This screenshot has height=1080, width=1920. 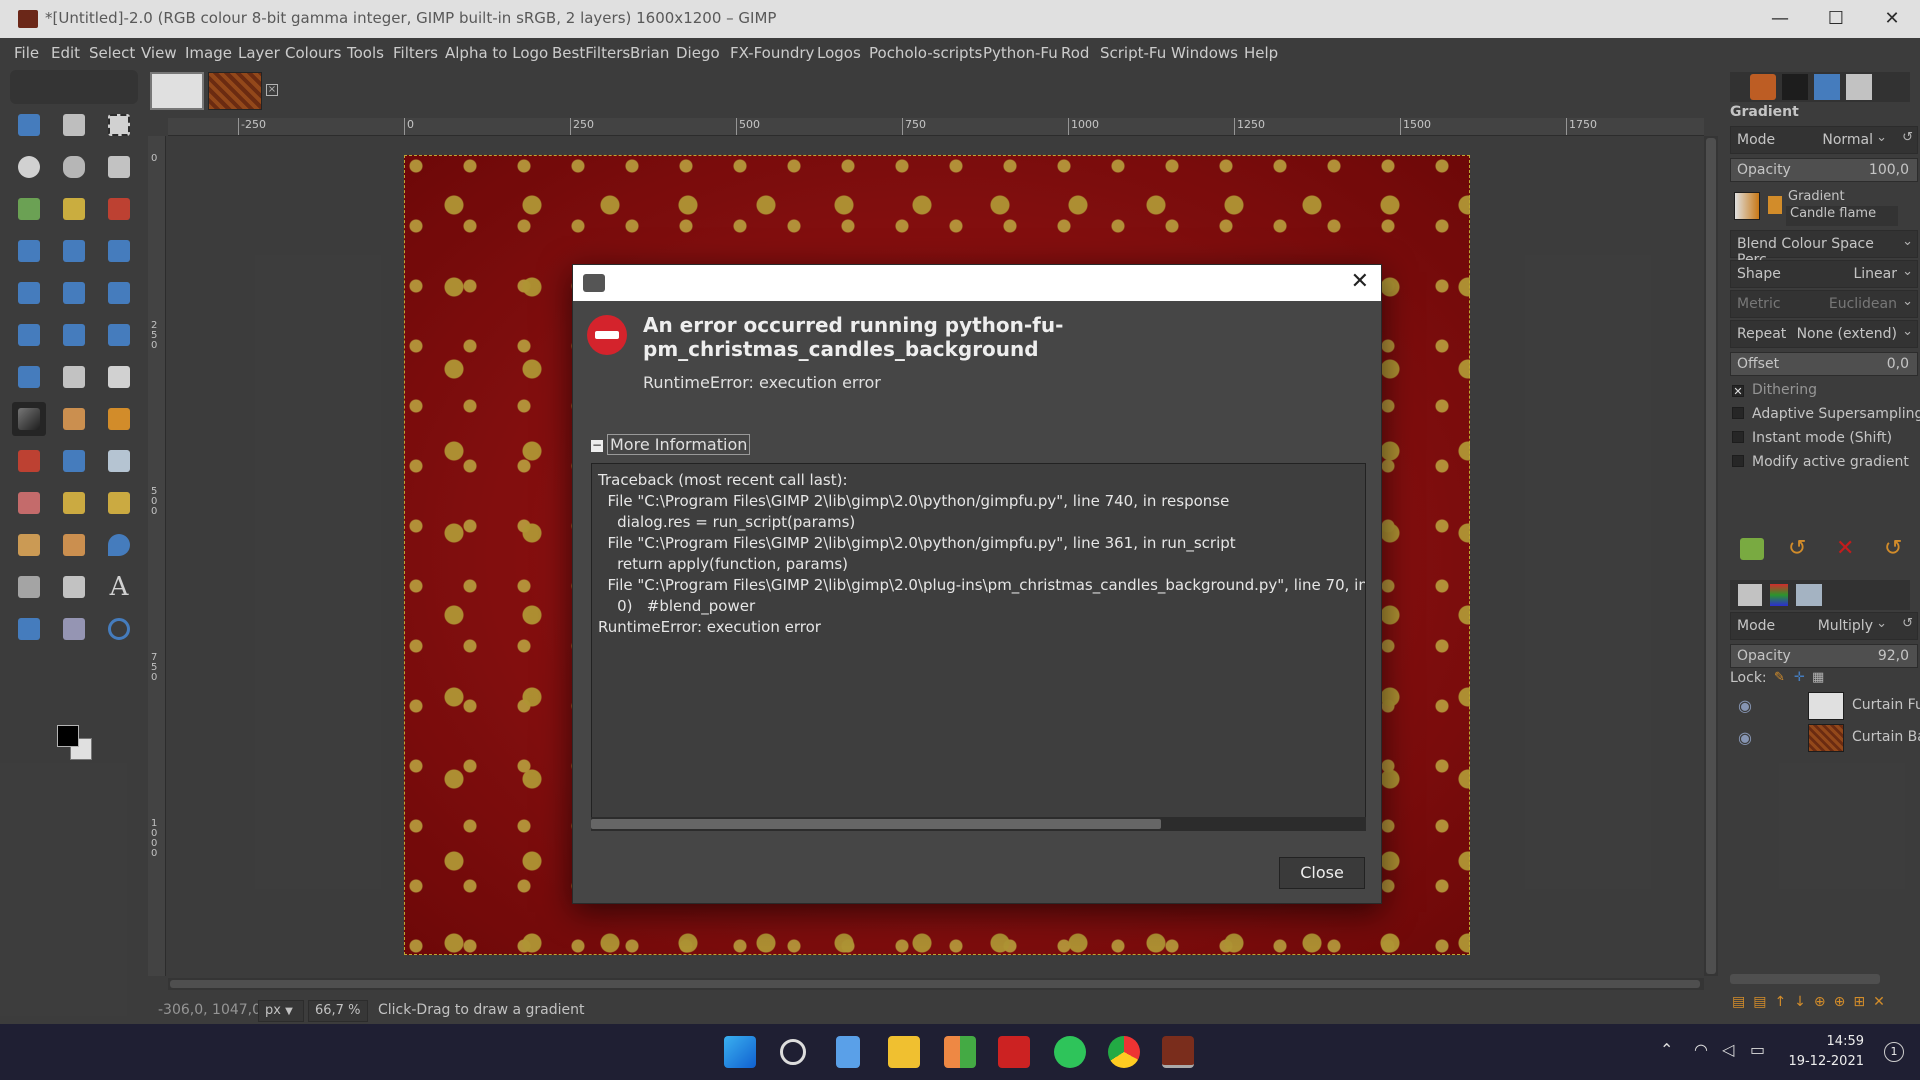 What do you see at coordinates (793, 1052) in the screenshot?
I see `search-icon` at bounding box center [793, 1052].